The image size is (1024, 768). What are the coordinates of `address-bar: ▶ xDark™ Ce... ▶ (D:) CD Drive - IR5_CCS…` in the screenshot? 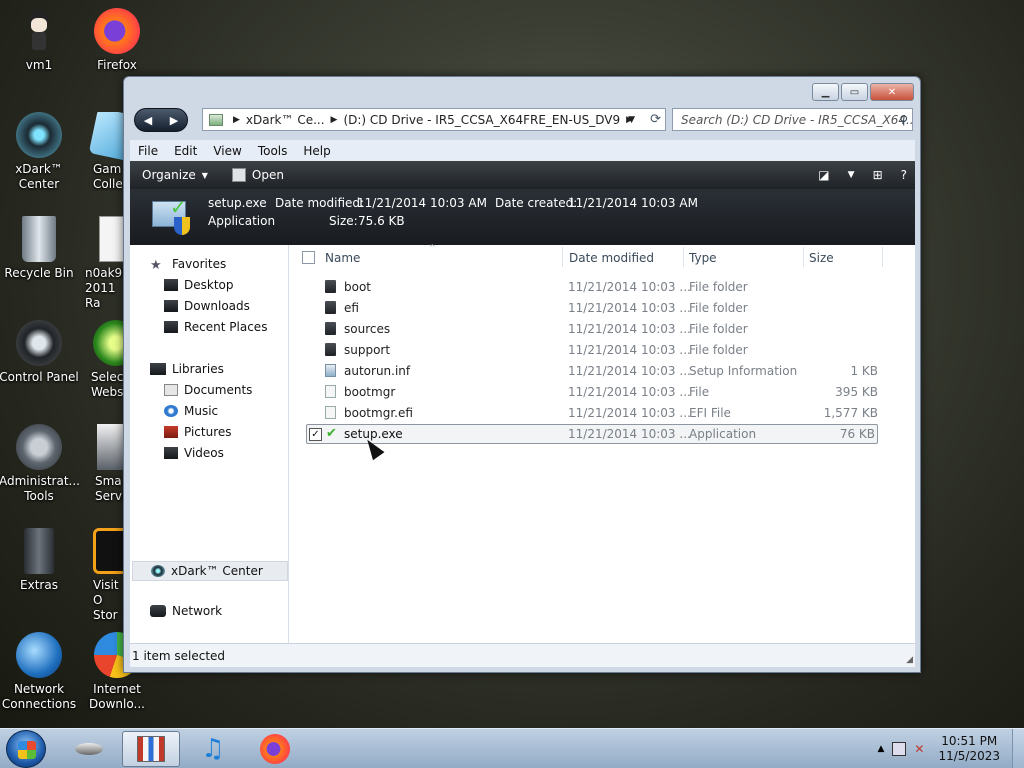 It's located at (434, 119).